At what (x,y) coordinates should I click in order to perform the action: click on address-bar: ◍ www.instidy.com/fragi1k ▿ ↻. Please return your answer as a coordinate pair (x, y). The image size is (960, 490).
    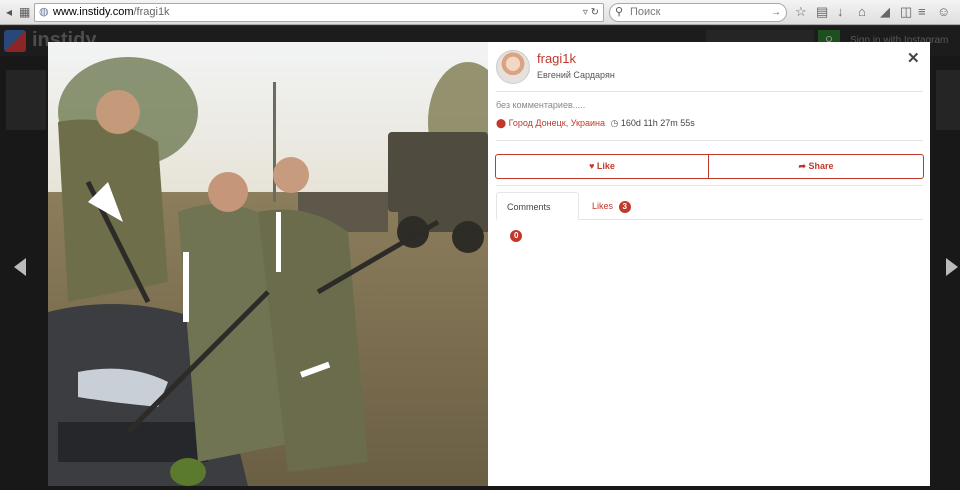
    Looking at the image, I should click on (319, 12).